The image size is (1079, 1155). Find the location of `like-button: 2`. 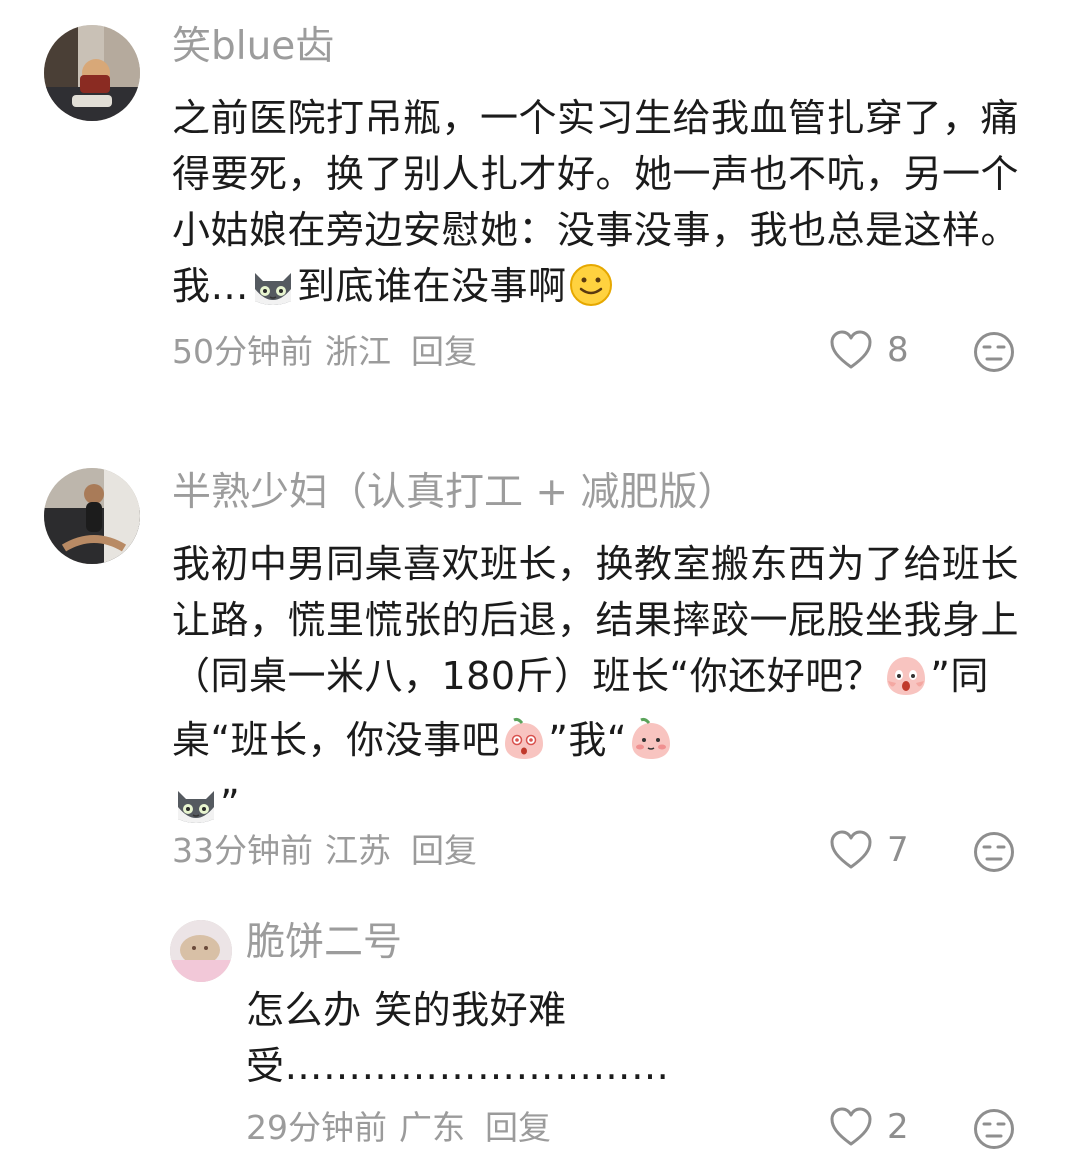

like-button: 2 is located at coordinates (869, 1127).